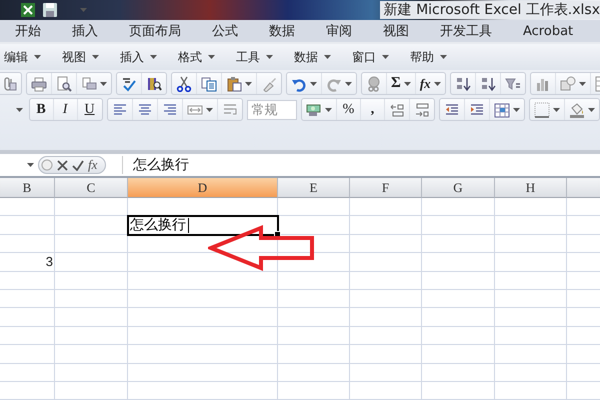  I want to click on underline-button: U, so click(90, 109).